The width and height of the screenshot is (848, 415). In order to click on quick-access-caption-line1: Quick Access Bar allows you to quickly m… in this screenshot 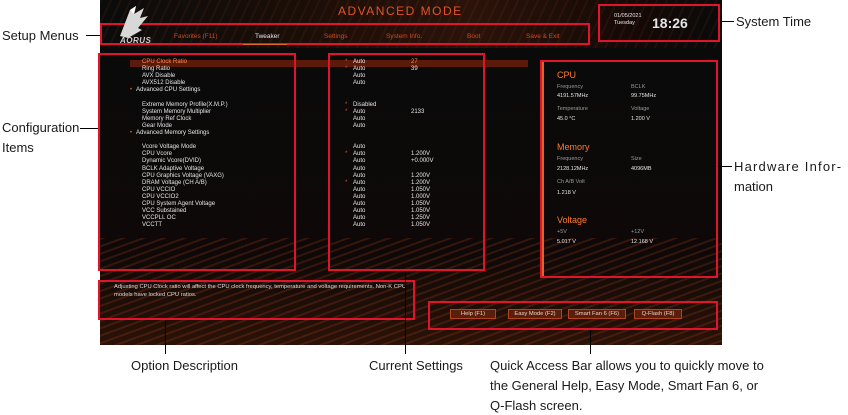, I will do `click(627, 365)`.